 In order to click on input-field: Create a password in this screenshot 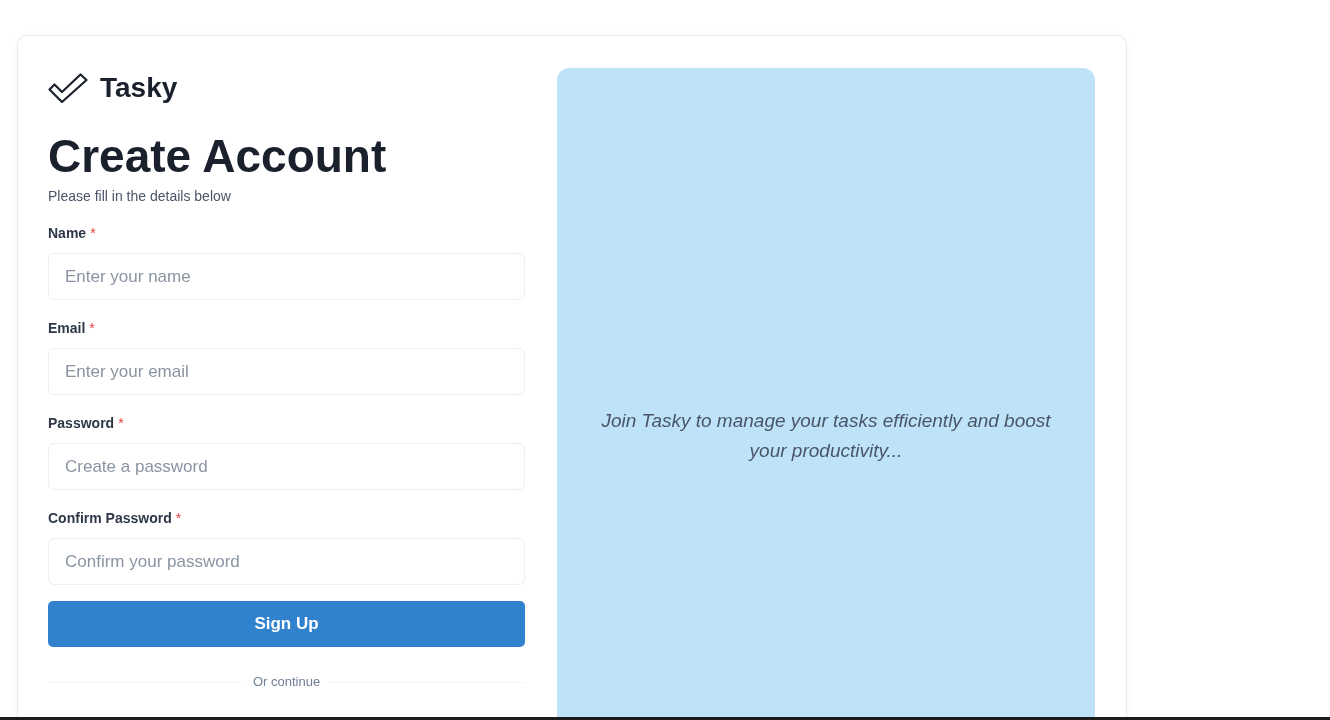, I will do `click(286, 466)`.